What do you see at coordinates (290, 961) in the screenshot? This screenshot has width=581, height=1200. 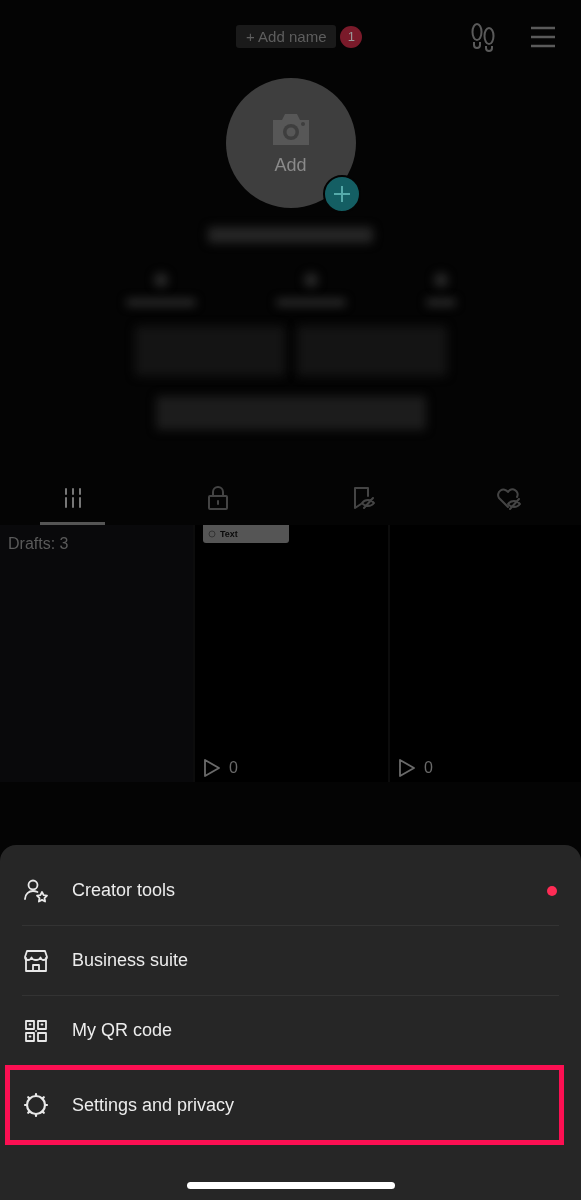 I see `menu-item: Business suite` at bounding box center [290, 961].